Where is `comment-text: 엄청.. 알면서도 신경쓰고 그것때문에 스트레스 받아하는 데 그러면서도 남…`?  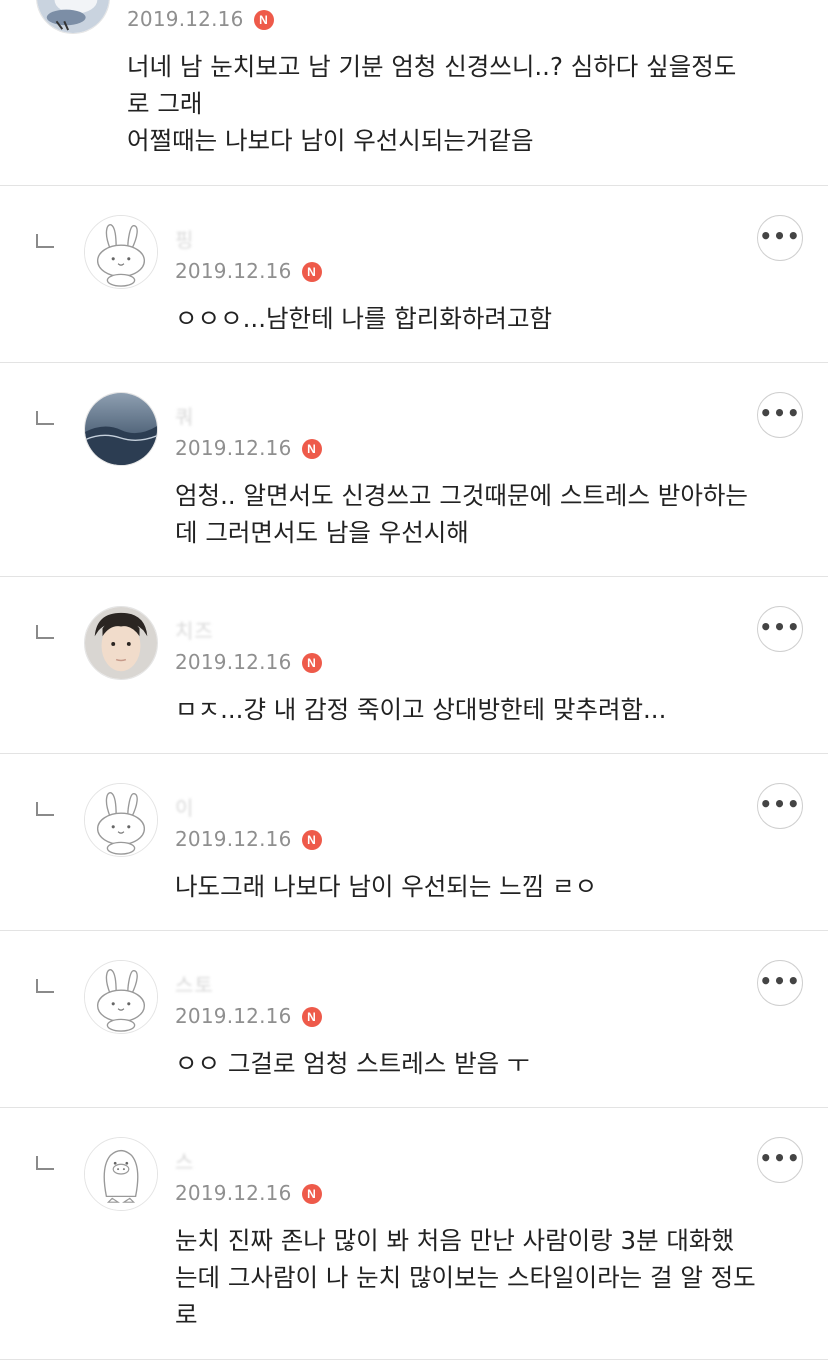
comment-text: 엄청.. 알면서도 신경쓰고 그것때문에 스트레스 받아하는 데 그러면서도 남… is located at coordinates (461, 514).